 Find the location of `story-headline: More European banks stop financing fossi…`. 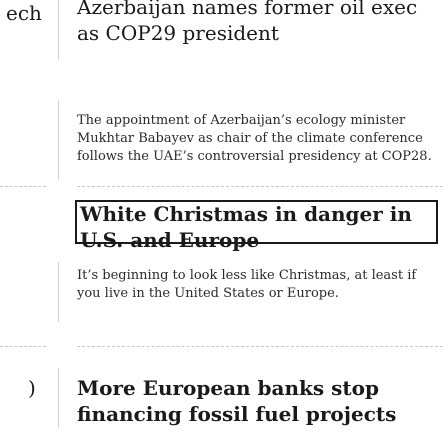

story-headline: More European banks stop financing fossi… is located at coordinates (257, 401).